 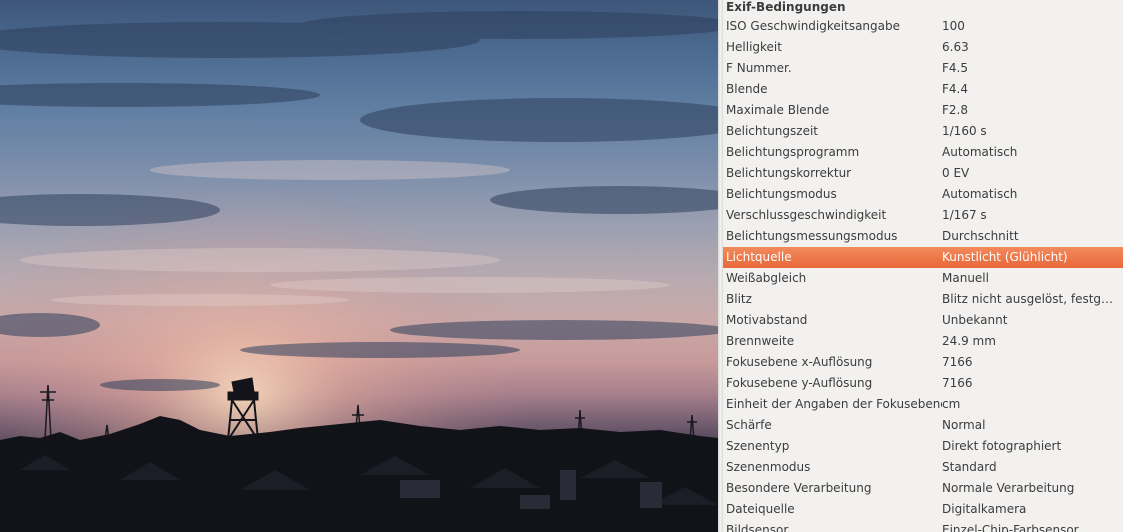 I want to click on exif-value: cm, so click(x=951, y=404).